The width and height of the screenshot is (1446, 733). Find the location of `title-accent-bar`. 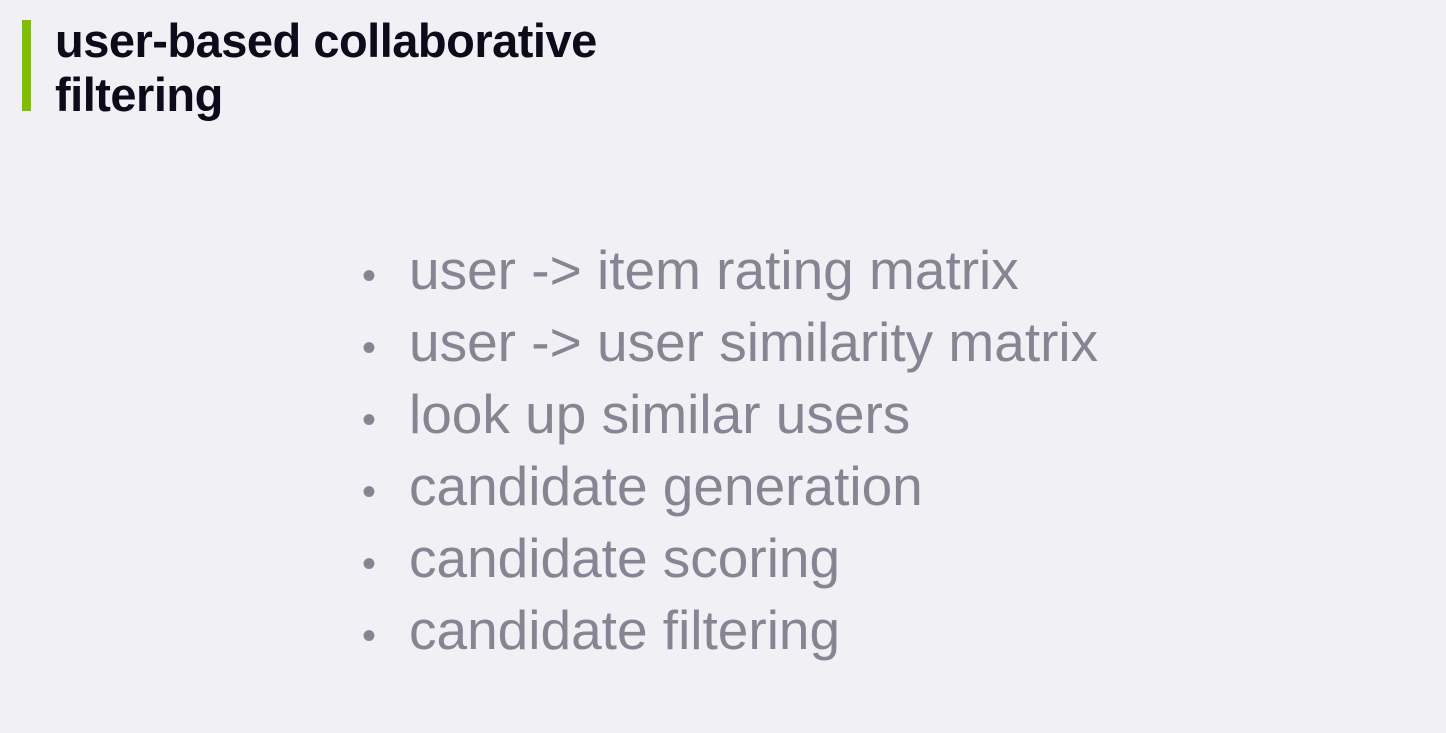

title-accent-bar is located at coordinates (26, 65).